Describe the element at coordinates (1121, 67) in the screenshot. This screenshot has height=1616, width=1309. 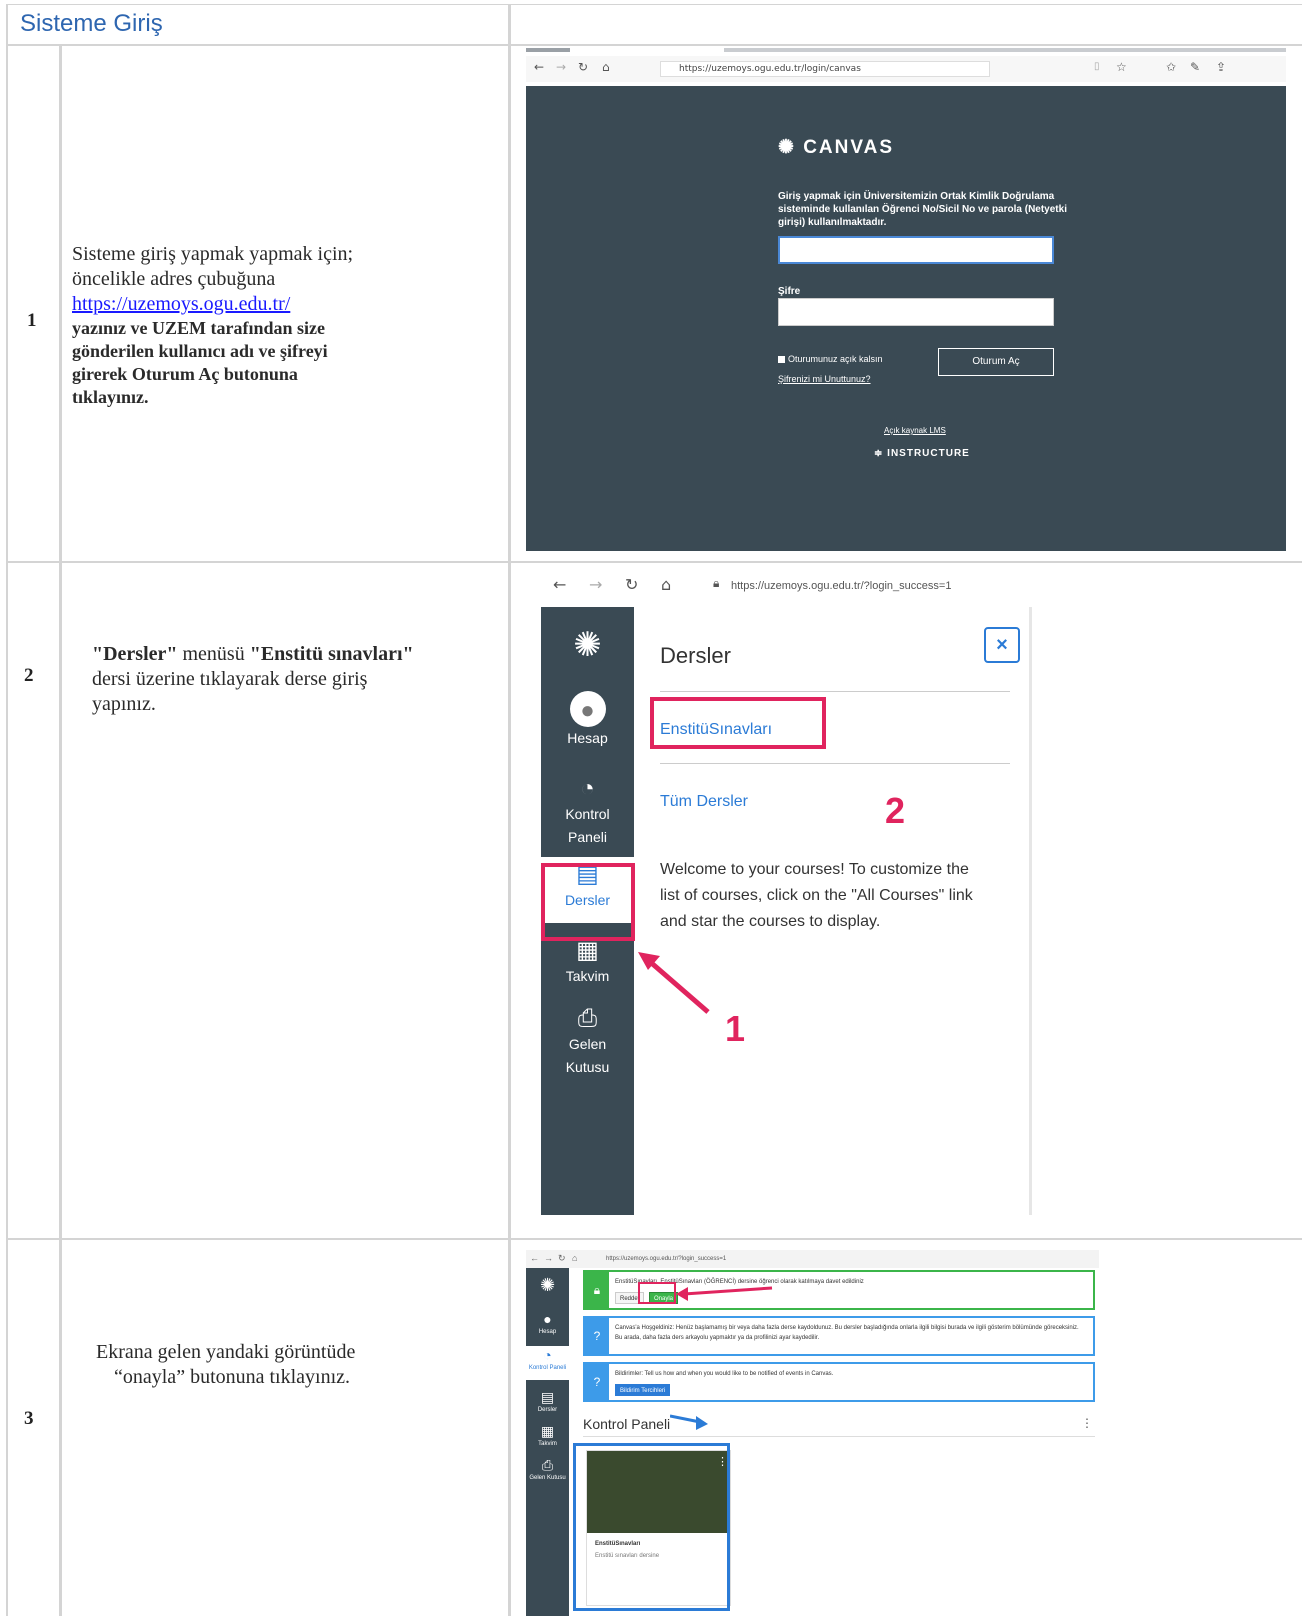
I see `star-icon: ☆` at that location.